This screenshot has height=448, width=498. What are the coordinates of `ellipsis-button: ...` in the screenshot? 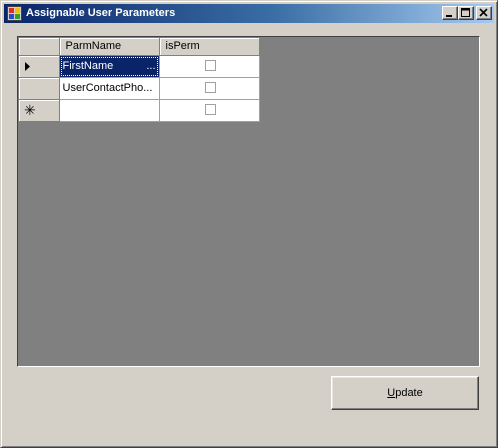 It's located at (150, 66).